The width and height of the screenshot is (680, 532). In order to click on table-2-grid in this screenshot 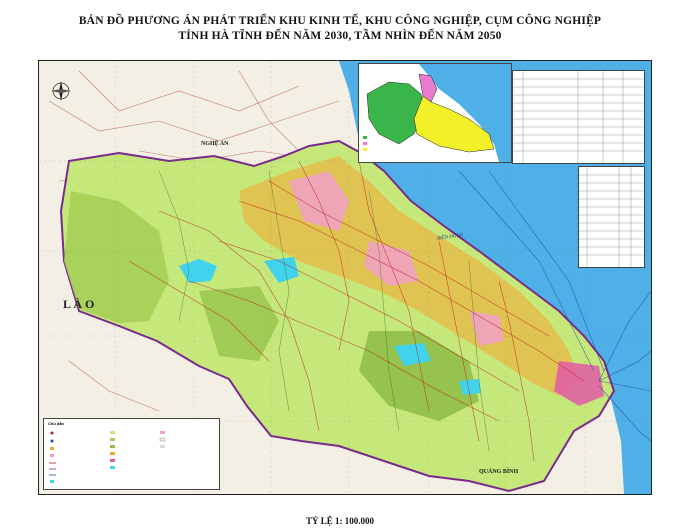, I will do `click(611, 217)`.